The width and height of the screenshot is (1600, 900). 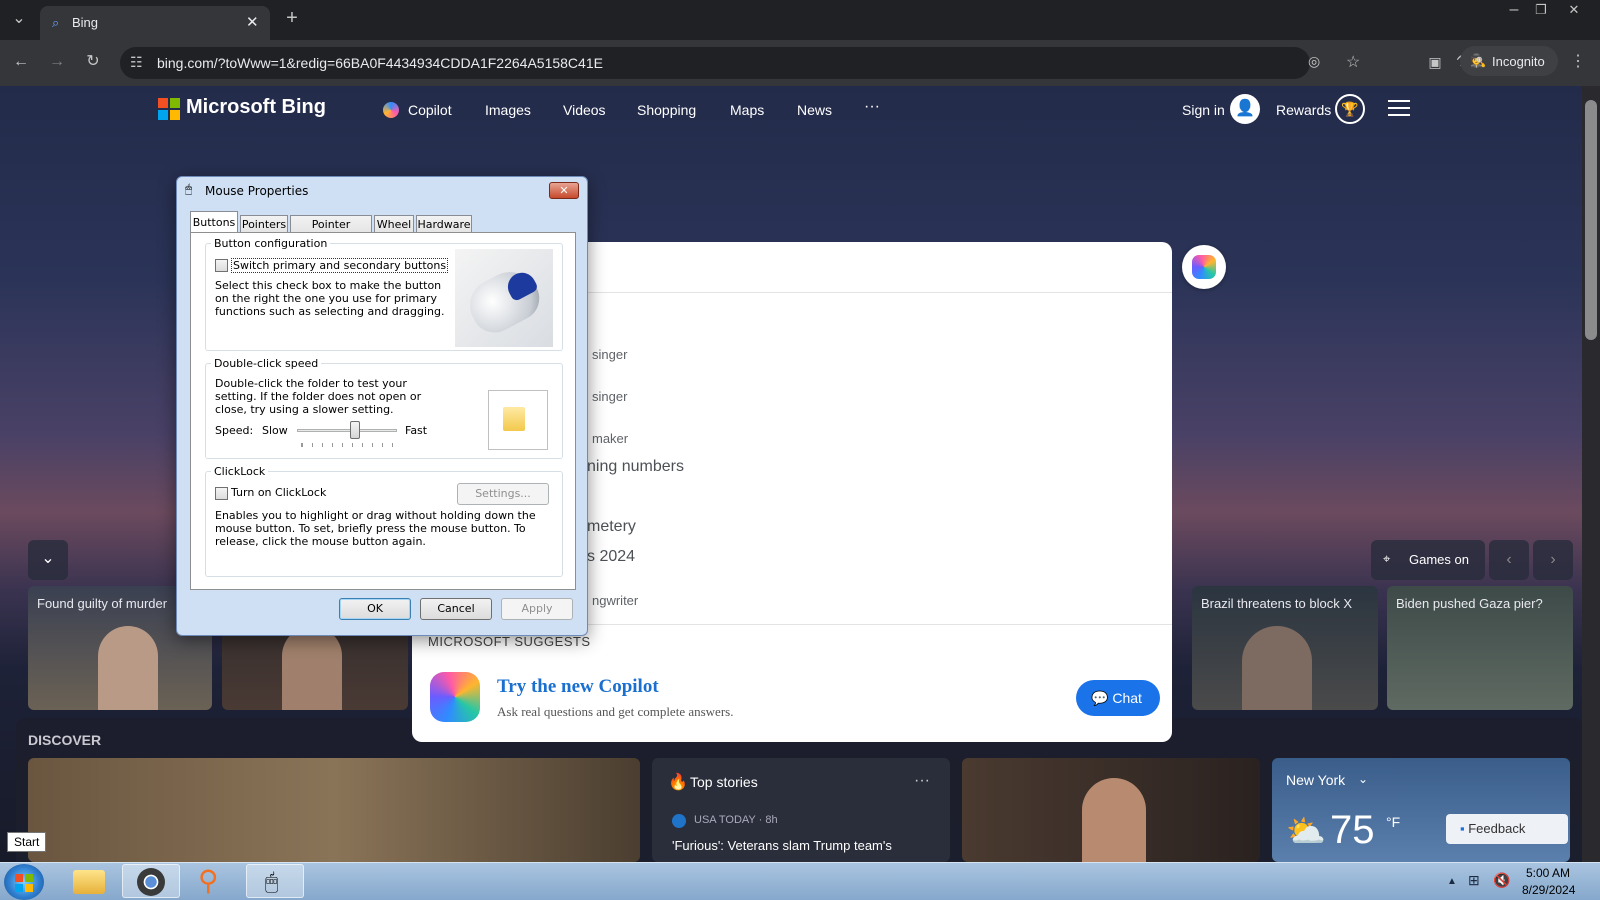 I want to click on copilot-fab, so click(x=1204, y=267).